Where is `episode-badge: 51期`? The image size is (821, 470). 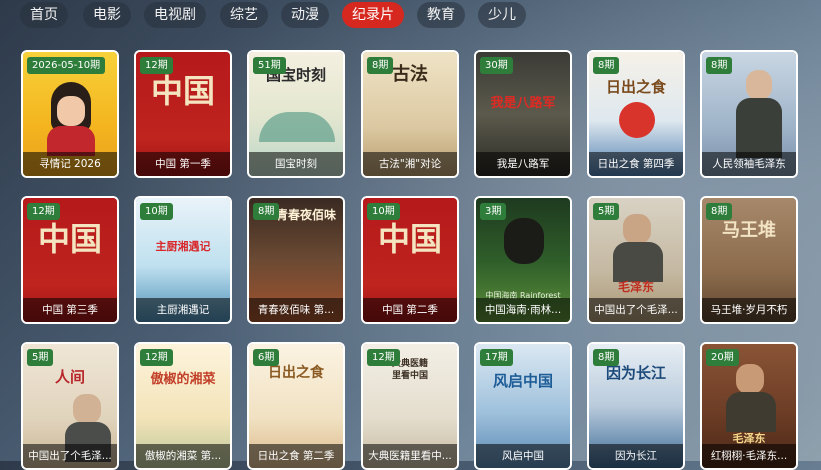 episode-badge: 51期 is located at coordinates (269, 65).